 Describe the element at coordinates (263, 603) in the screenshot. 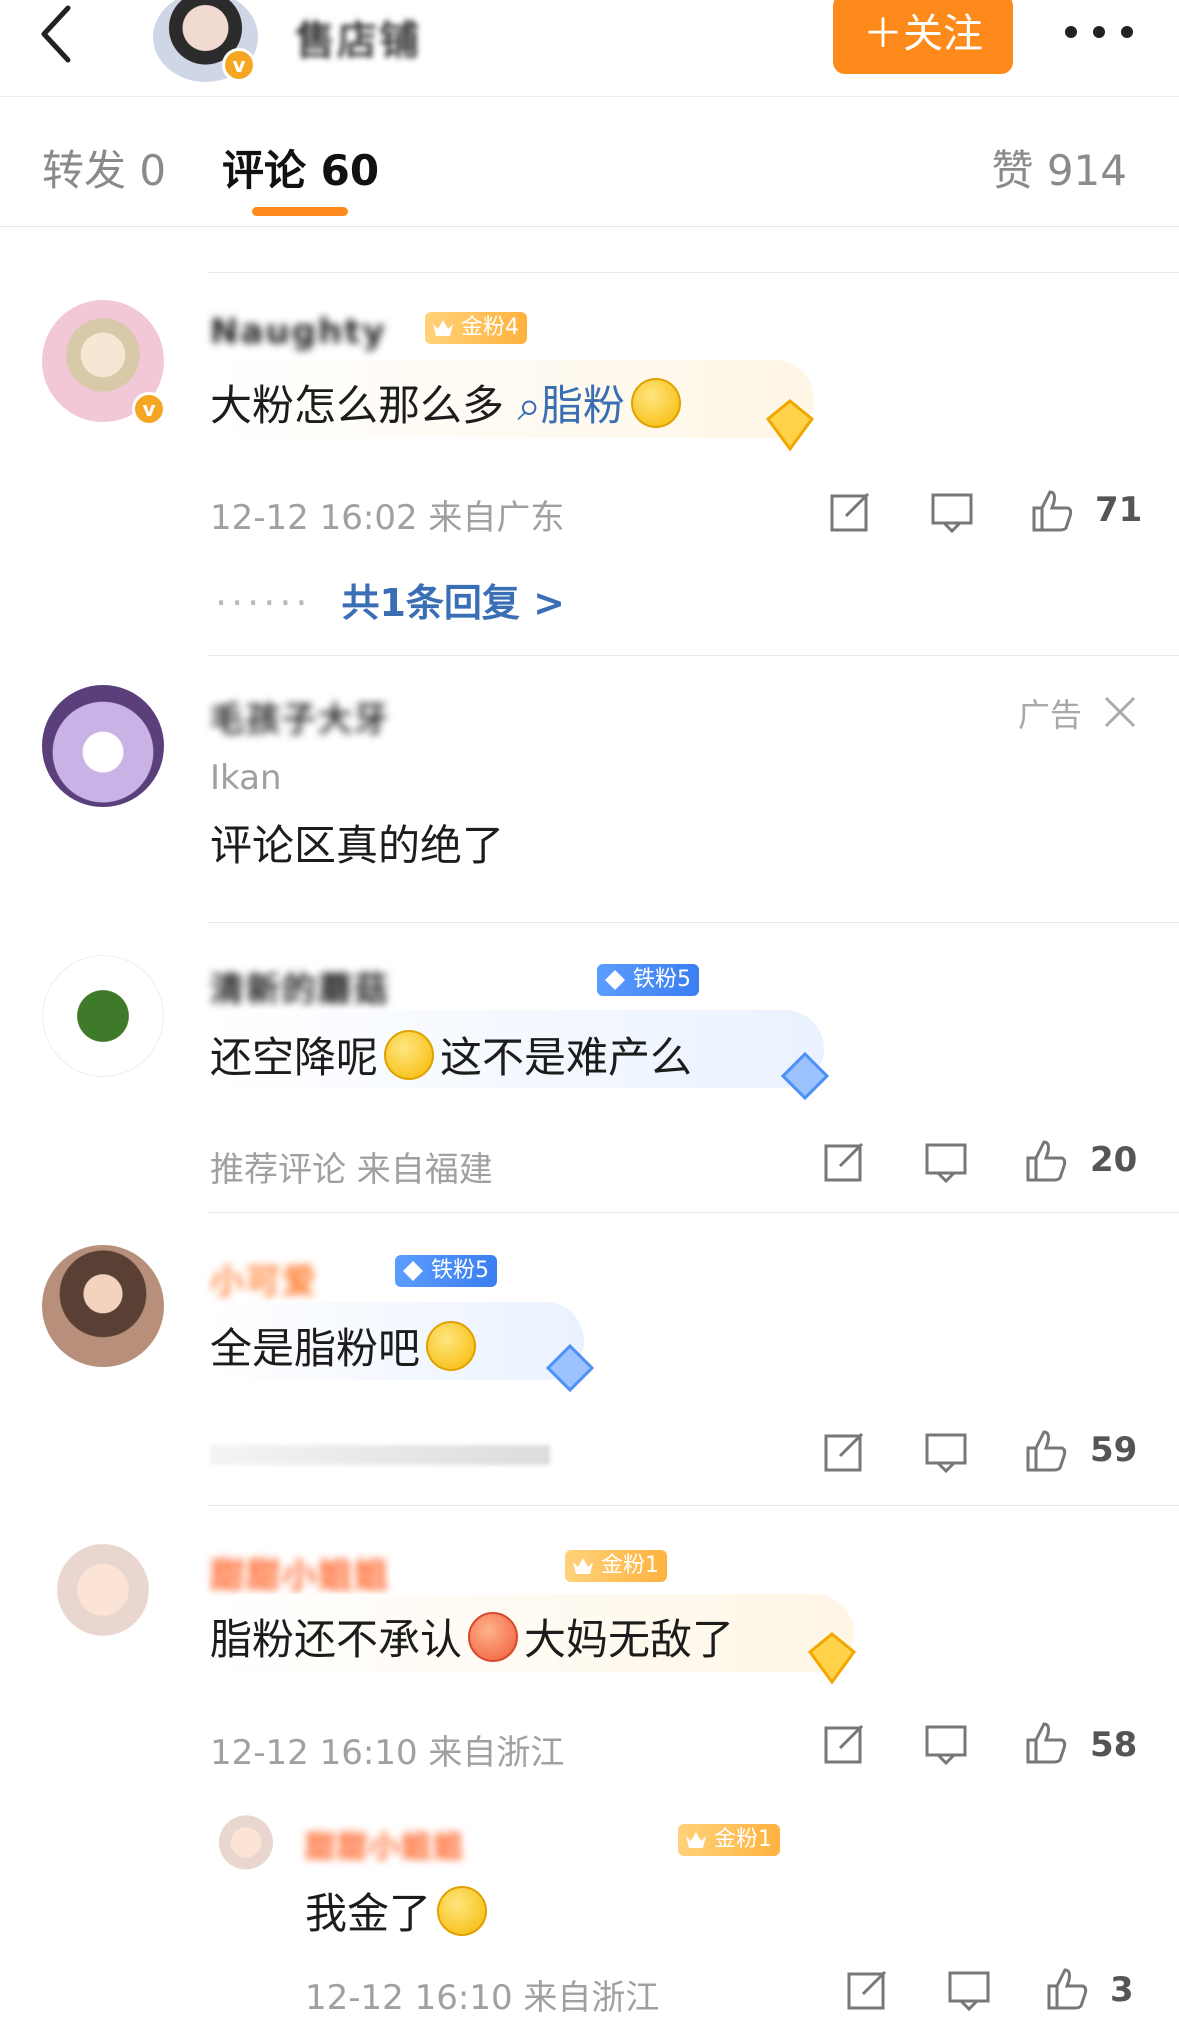

I see `reply-dots: ······` at that location.